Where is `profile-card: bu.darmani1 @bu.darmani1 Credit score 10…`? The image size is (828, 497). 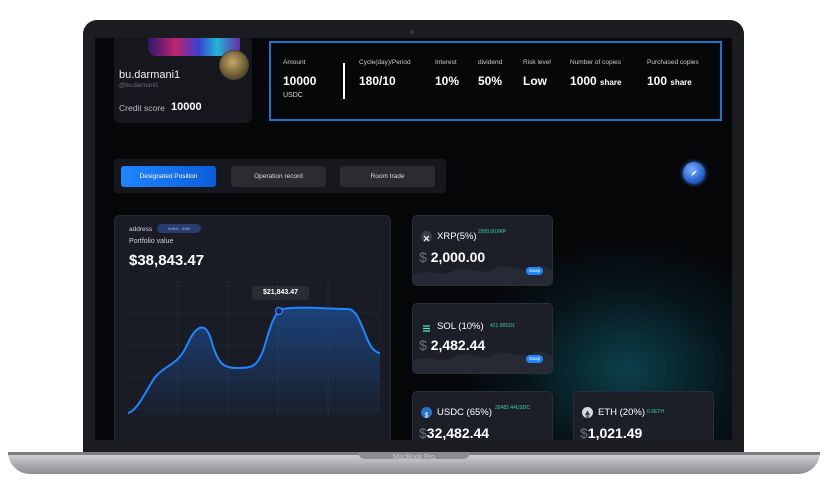 profile-card: bu.darmani1 @bu.darmani1 Credit score 10… is located at coordinates (183, 80).